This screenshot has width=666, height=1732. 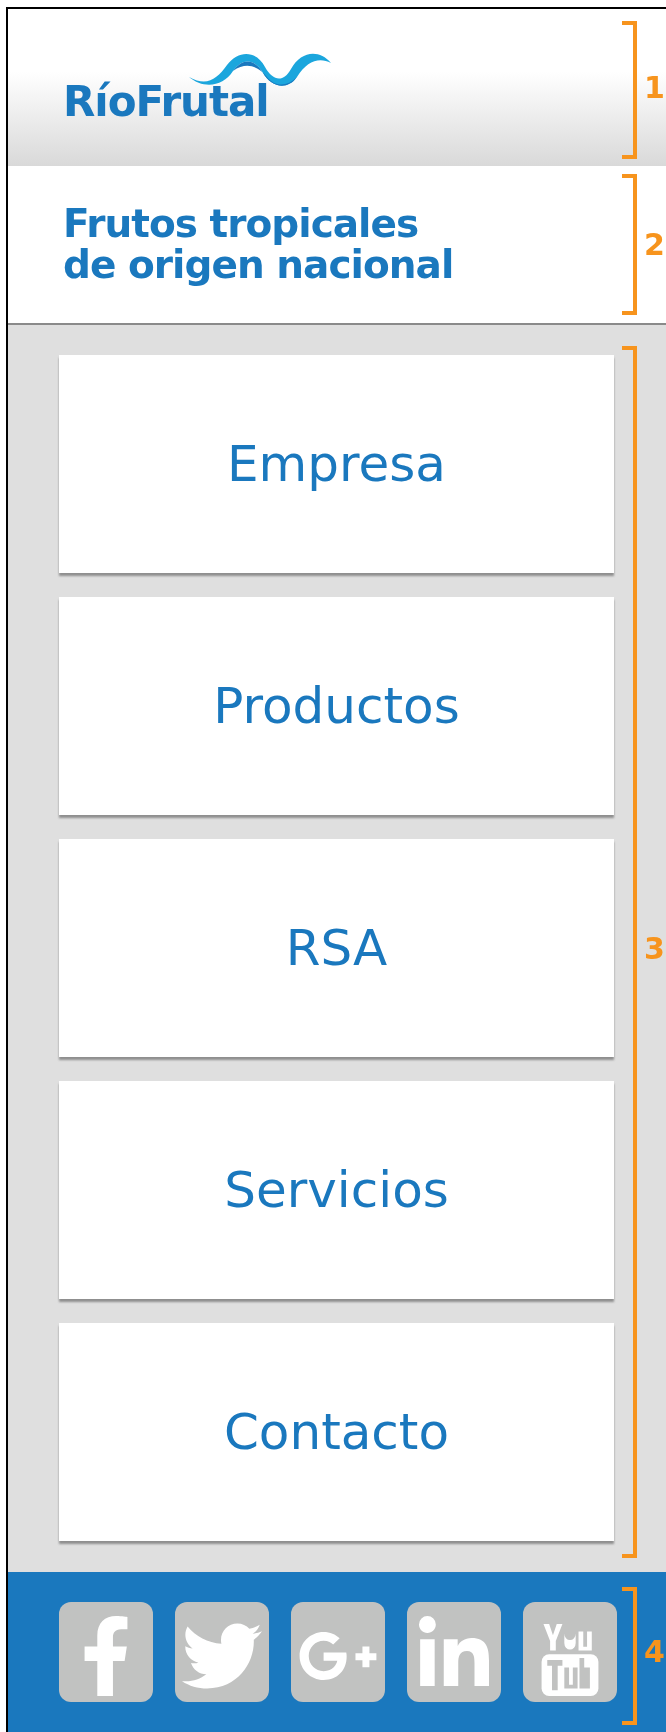 I want to click on annotation-number: 4, so click(x=655, y=1652).